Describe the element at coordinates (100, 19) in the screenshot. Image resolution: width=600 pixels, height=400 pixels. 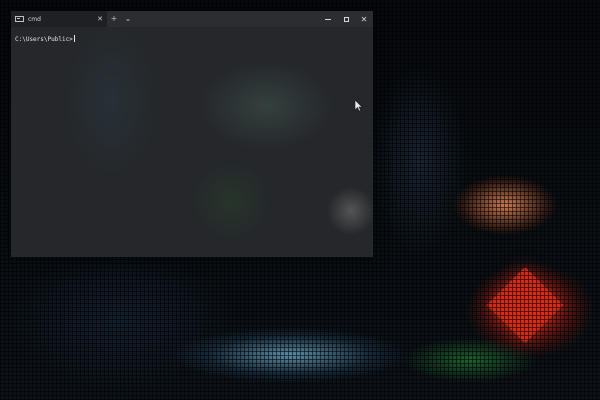
I see `close-icon: ✕` at that location.